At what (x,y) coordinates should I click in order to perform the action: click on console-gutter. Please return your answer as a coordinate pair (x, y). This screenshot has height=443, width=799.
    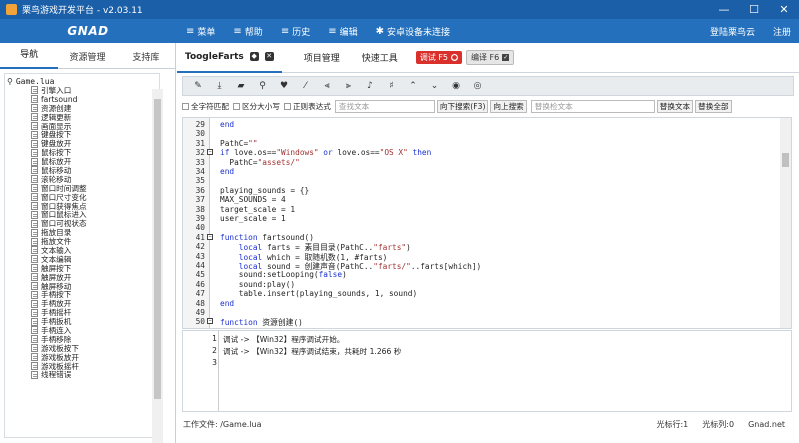
    Looking at the image, I should click on (201, 371).